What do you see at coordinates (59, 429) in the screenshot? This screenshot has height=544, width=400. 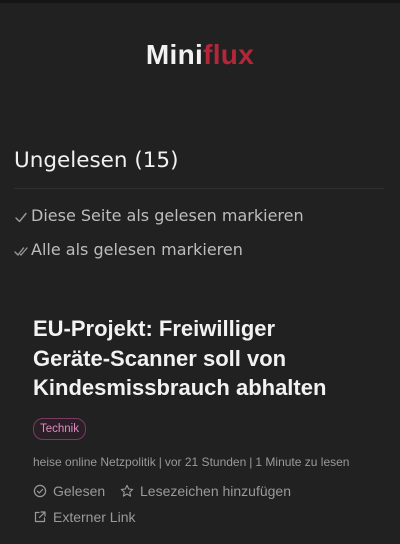 I see `category-tag: Technik` at bounding box center [59, 429].